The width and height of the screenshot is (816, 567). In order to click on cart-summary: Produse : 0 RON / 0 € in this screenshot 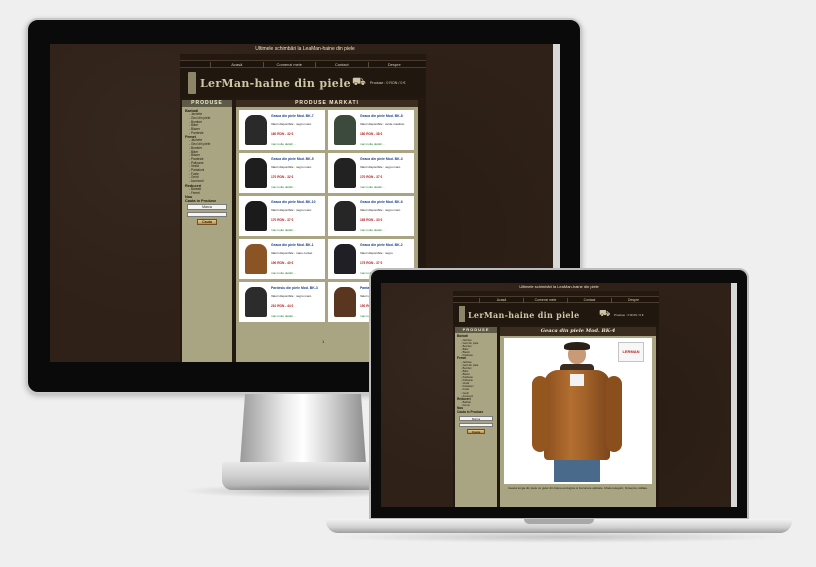, I will do `click(387, 83)`.